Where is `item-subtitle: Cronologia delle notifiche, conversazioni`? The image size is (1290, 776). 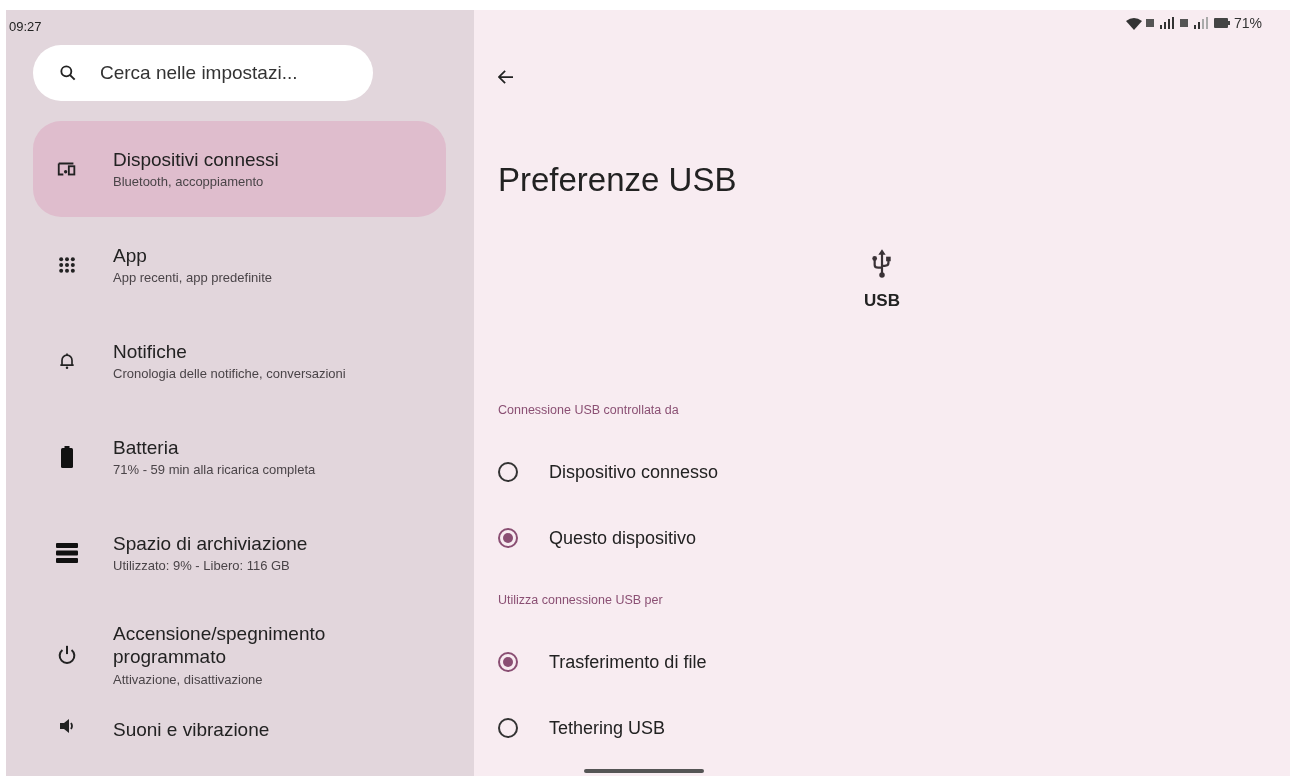
item-subtitle: Cronologia delle notifiche, conversazioni is located at coordinates (230, 374).